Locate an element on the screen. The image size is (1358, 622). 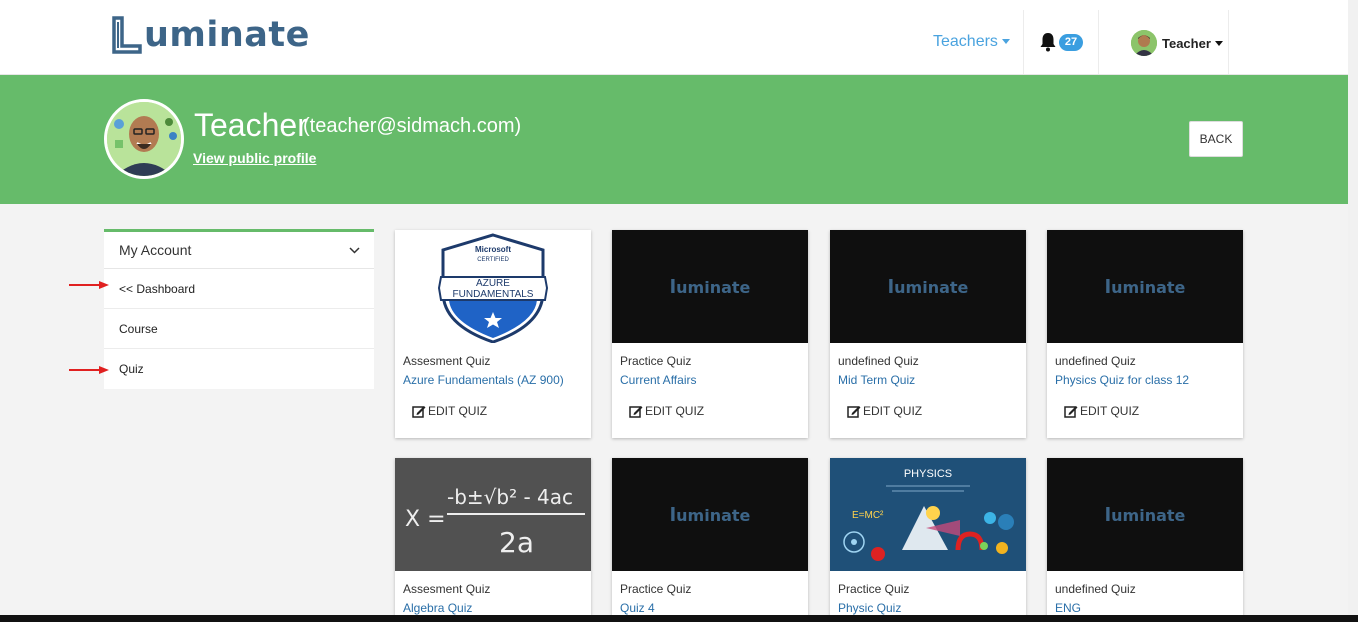
user-name-label: Teacher is located at coordinates (1186, 43).